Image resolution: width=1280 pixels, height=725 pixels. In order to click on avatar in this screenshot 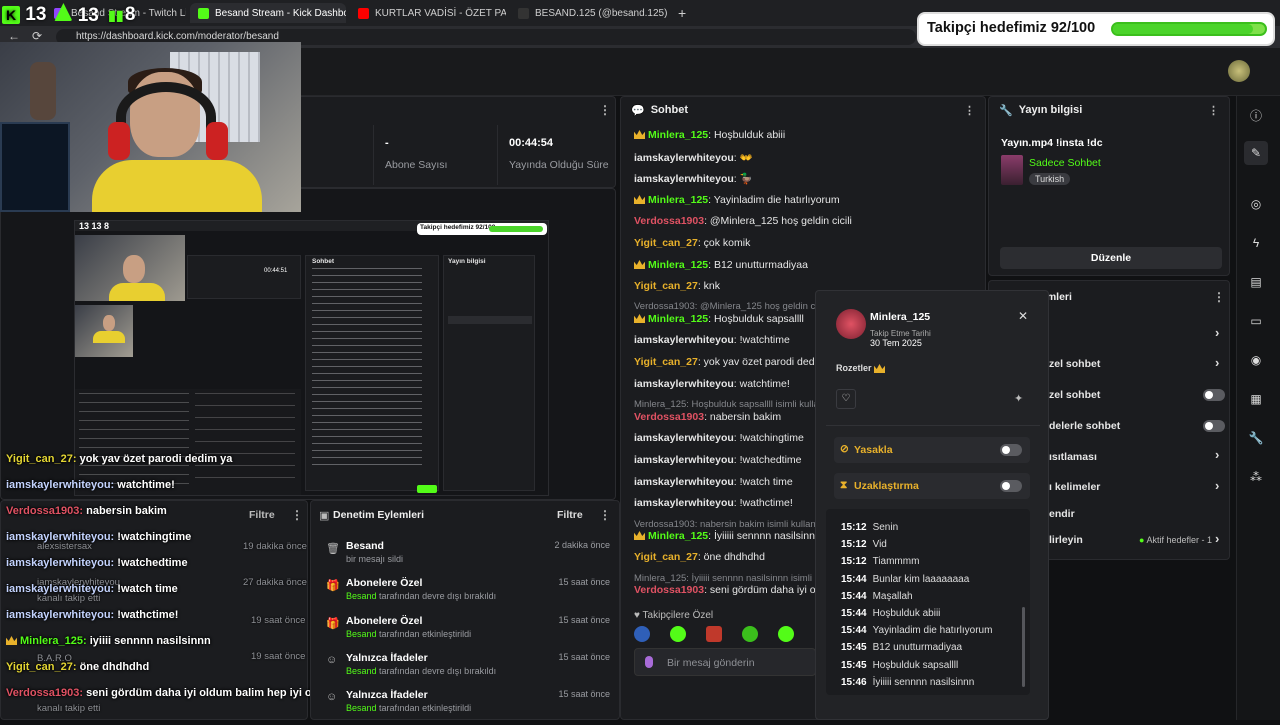, I will do `click(1239, 71)`.